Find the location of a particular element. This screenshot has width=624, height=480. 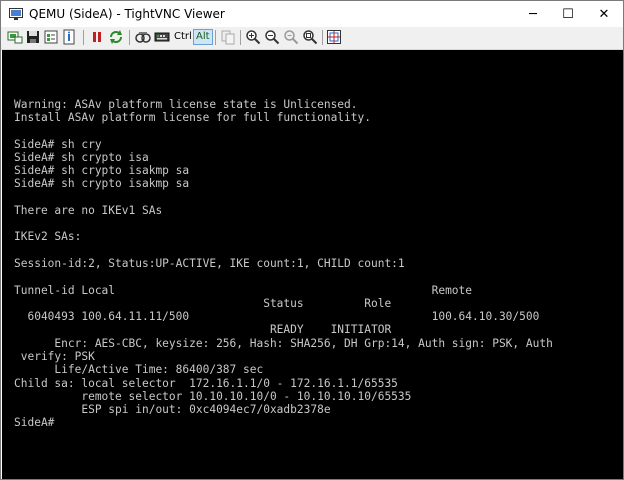

minimize-button: ─ is located at coordinates (533, 14).